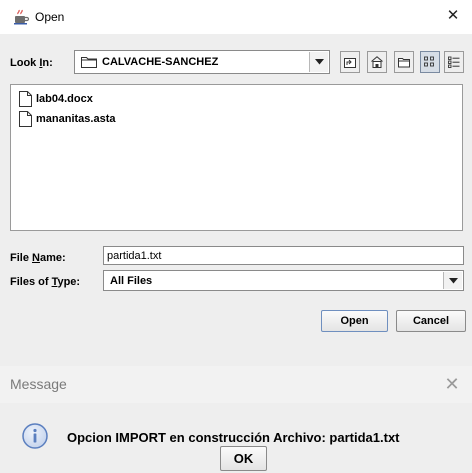  What do you see at coordinates (31, 282) in the screenshot?
I see `files-of-type-label-part: Files of` at bounding box center [31, 282].